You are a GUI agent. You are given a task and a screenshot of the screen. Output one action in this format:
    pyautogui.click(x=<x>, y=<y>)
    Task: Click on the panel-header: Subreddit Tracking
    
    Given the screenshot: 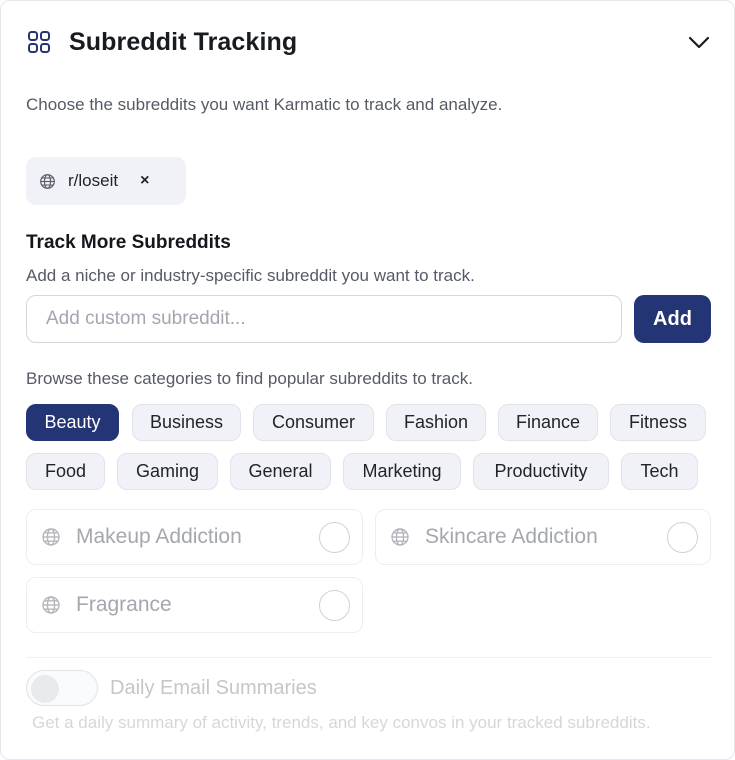 What is the action you would take?
    pyautogui.click(x=369, y=42)
    